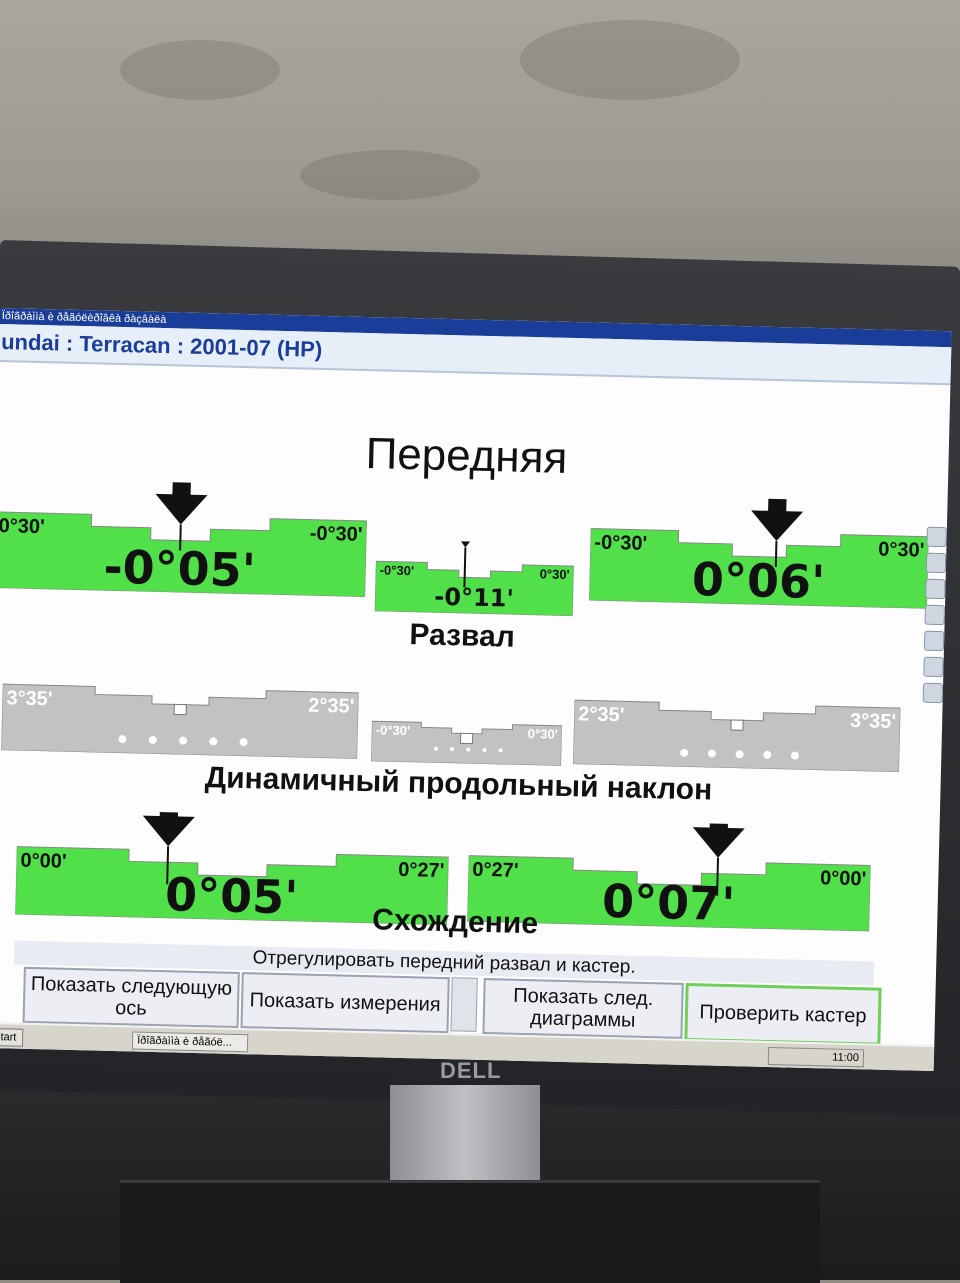 Image resolution: width=960 pixels, height=1283 pixels. What do you see at coordinates (936, 563) in the screenshot?
I see `vehicle-icon` at bounding box center [936, 563].